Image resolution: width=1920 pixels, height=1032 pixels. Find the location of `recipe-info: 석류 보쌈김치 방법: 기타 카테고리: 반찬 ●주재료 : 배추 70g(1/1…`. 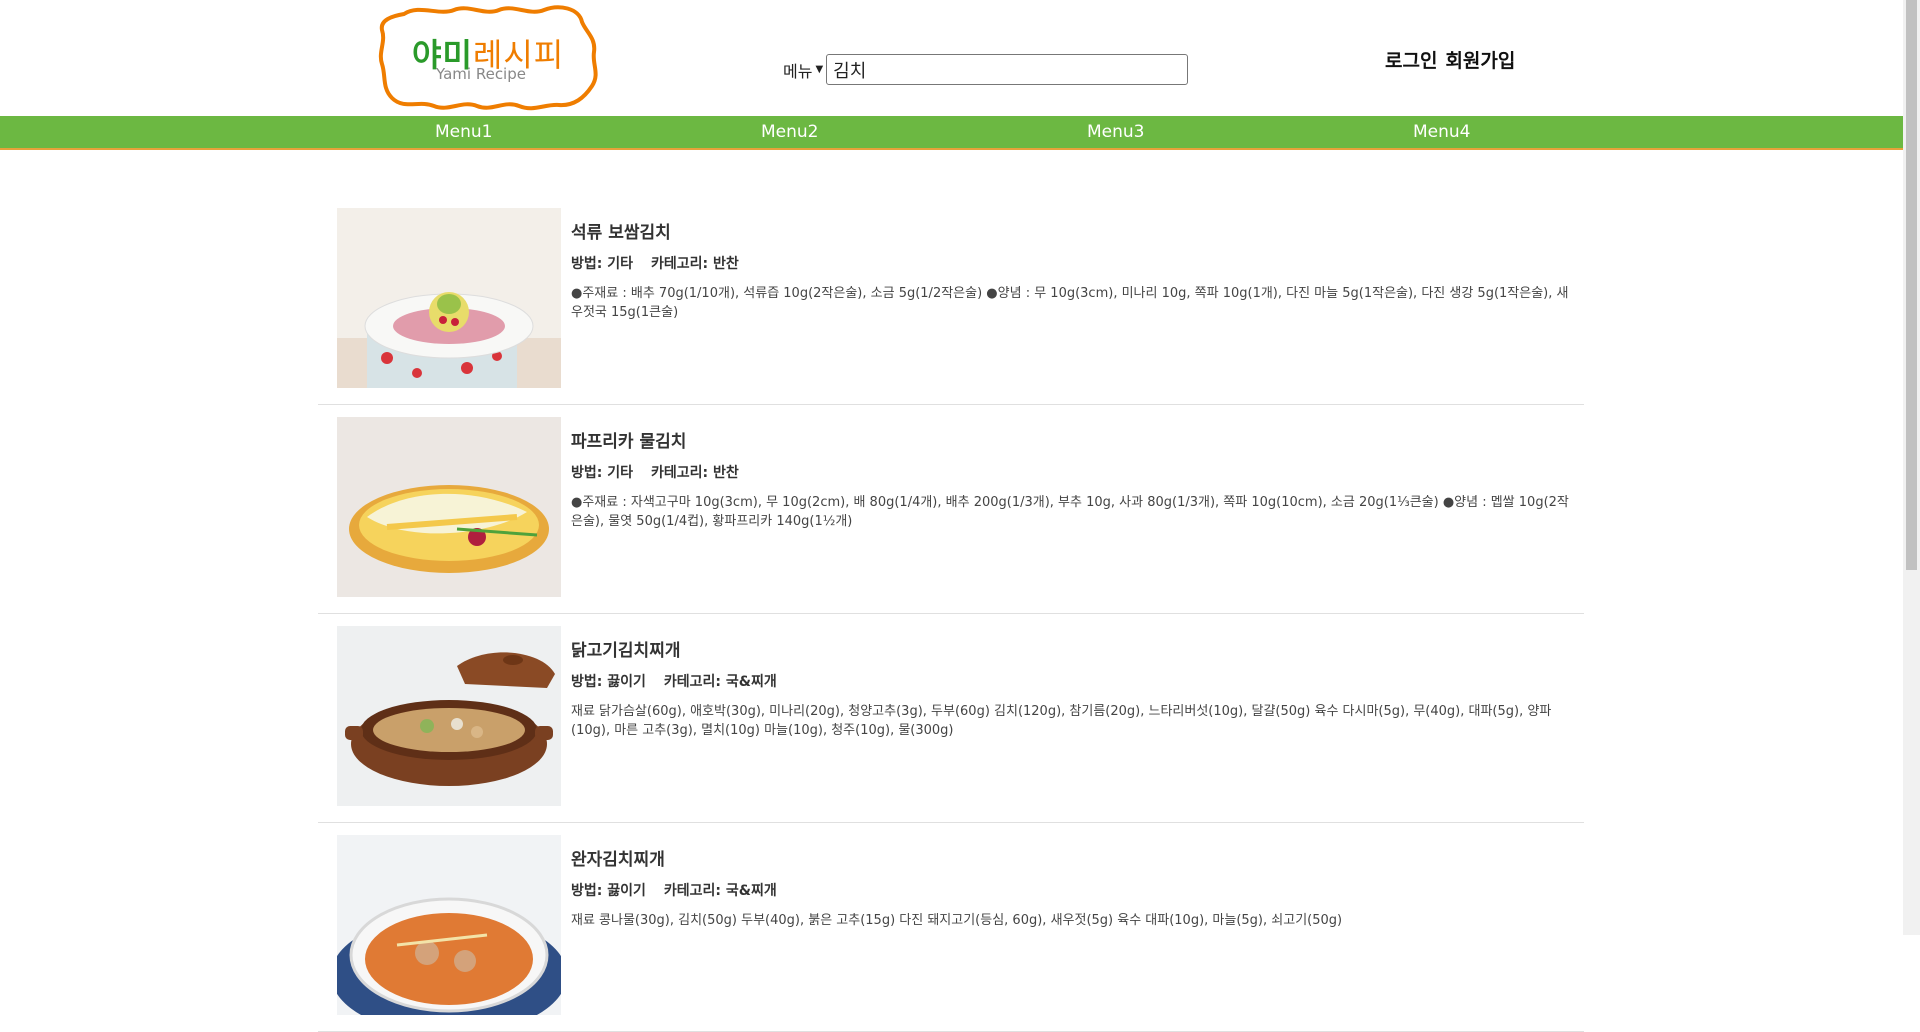

recipe-info: 석류 보쌈김치 방법: 기타 카테고리: 반찬 ●주재료 : 배추 70g(1/1… is located at coordinates (1071, 270).